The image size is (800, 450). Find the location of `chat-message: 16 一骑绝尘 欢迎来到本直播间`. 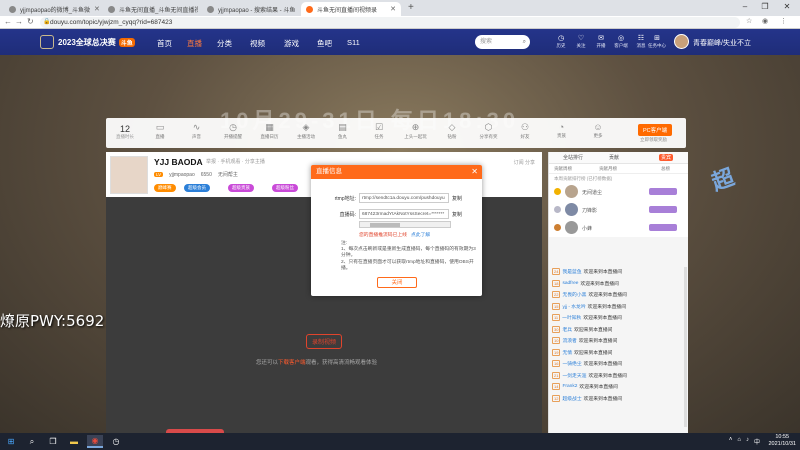

chat-message: 16 一骑绝尘 欢迎来到本直播间 is located at coordinates (619, 364).